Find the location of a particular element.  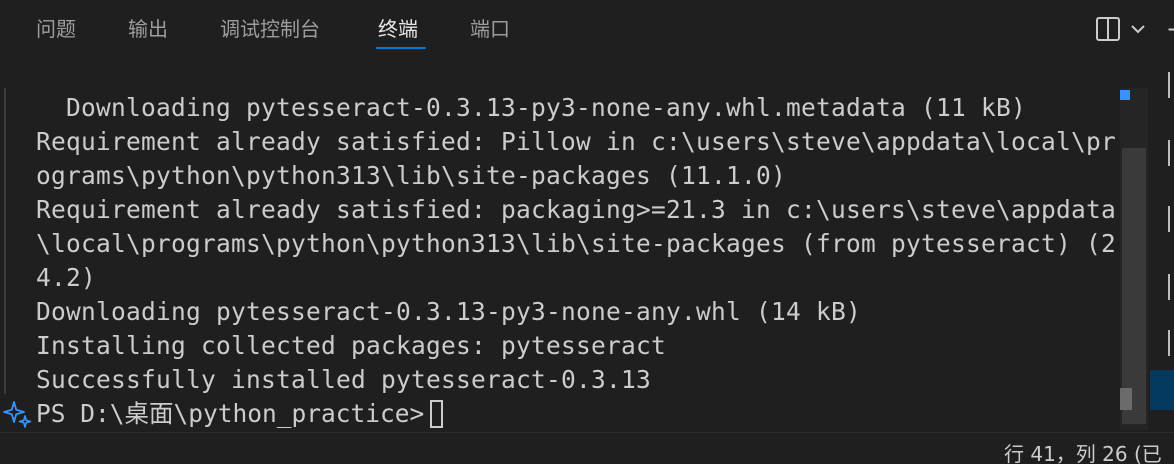

terminal-gutter is located at coordinates (5, 241).